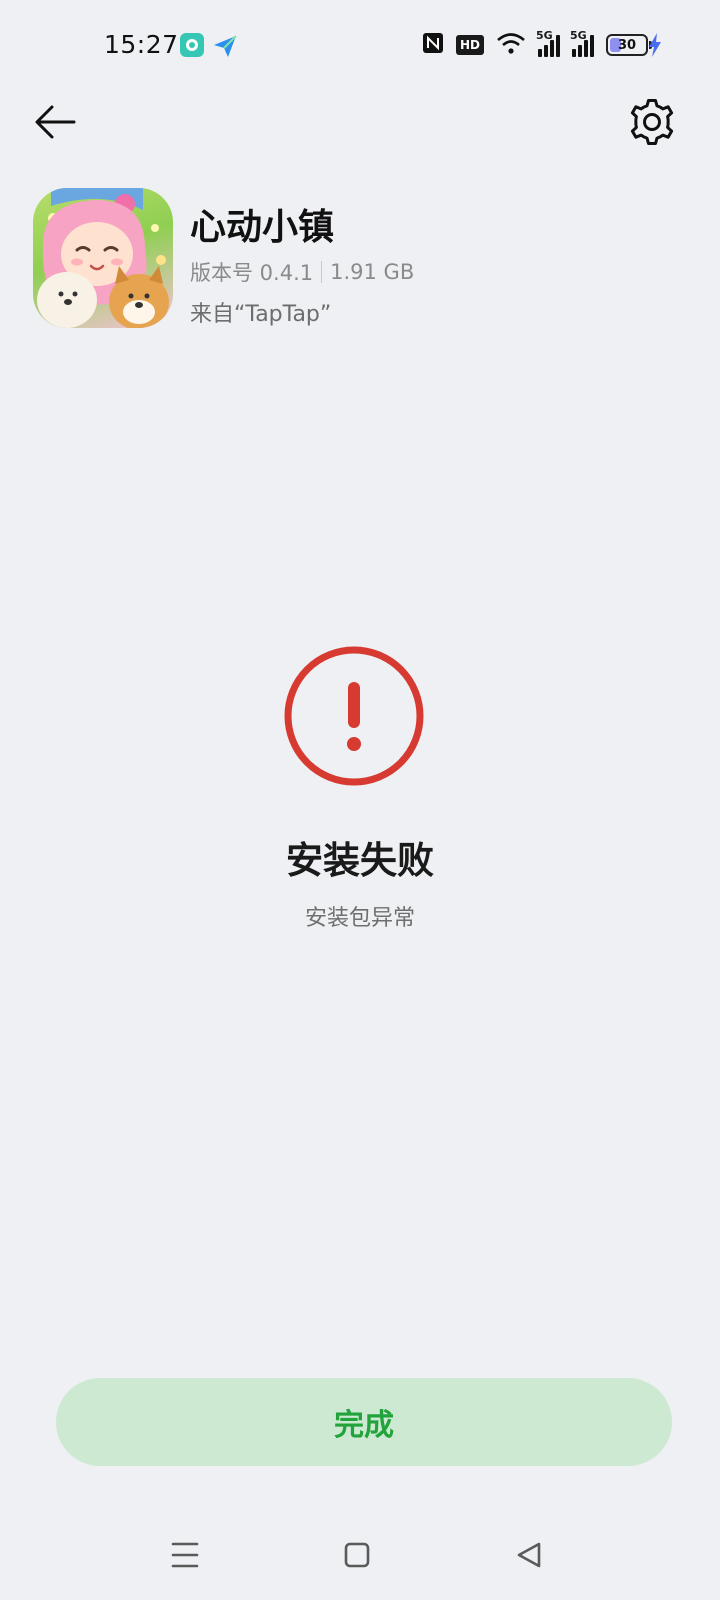 The width and height of the screenshot is (720, 1600). I want to click on status-time: 15:27, so click(141, 44).